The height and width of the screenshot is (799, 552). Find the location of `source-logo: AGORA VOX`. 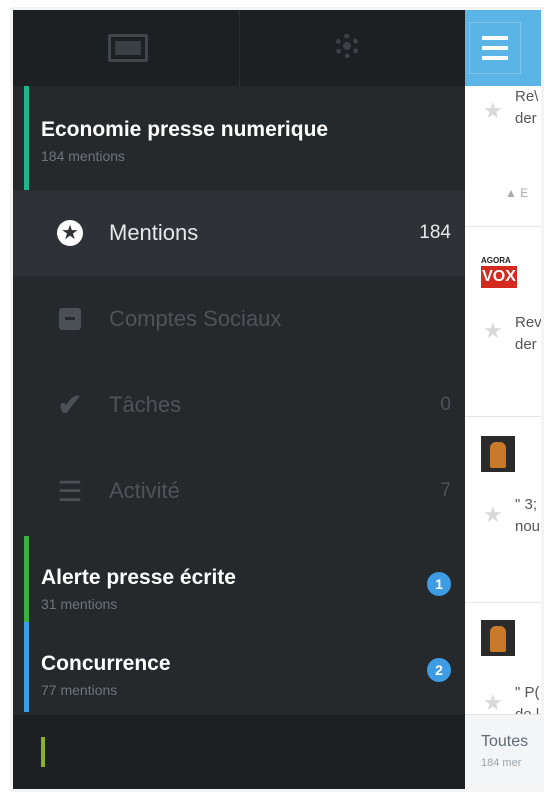

source-logo: AGORA VOX is located at coordinates (499, 273).